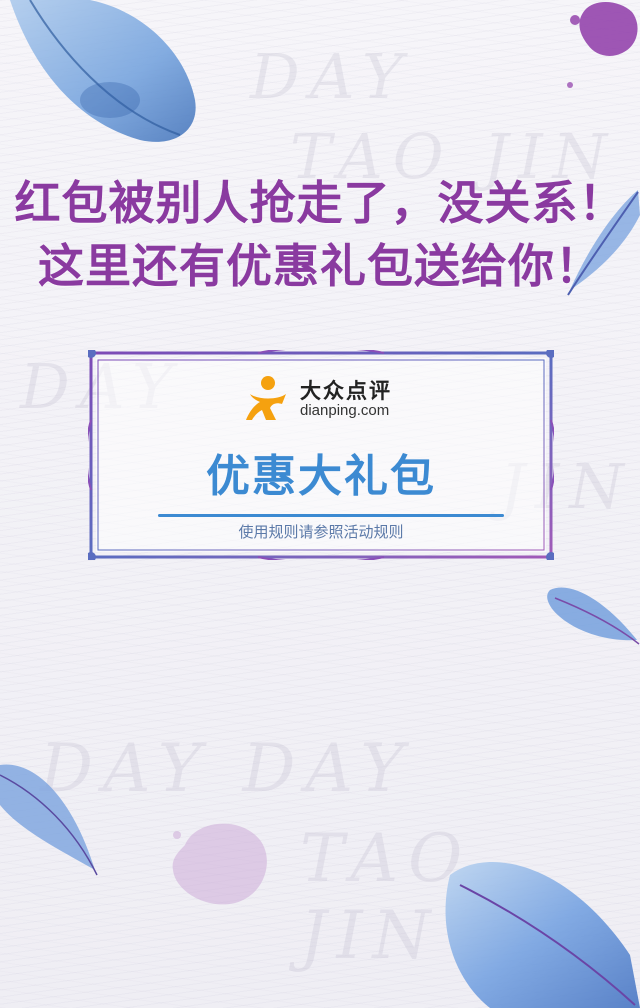 This screenshot has height=1008, width=640. Describe the element at coordinates (602, 44) in the screenshot. I see `ink-splash-top-right-icon` at that location.